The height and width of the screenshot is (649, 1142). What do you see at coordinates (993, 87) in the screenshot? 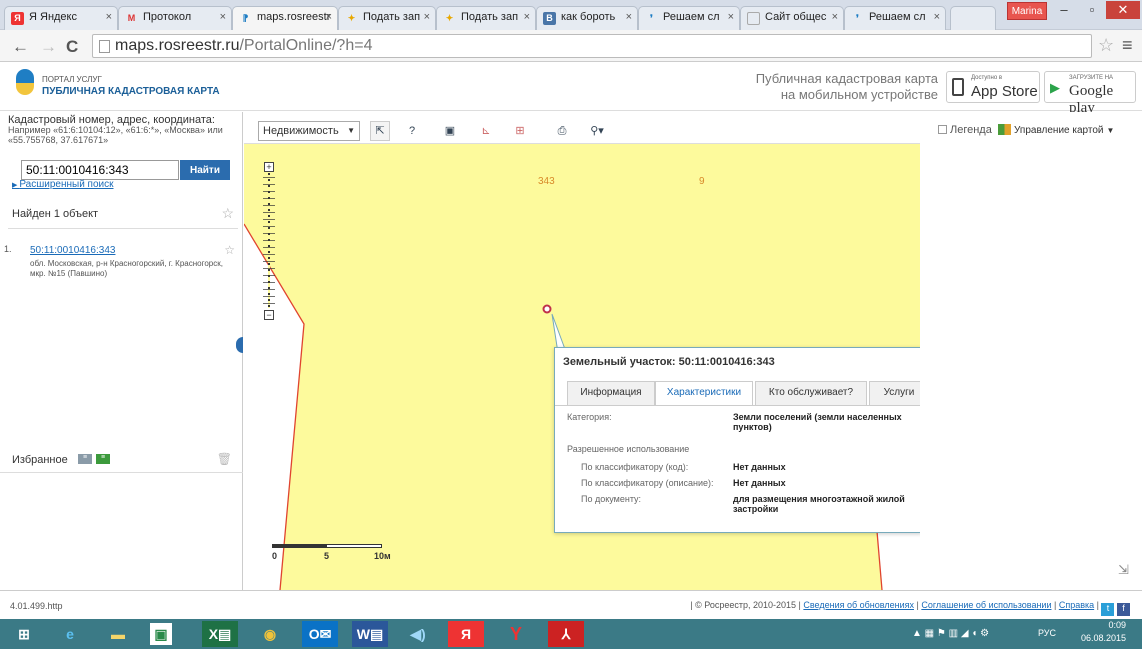
I see `app-store-button: Доступно в App Store` at bounding box center [993, 87].